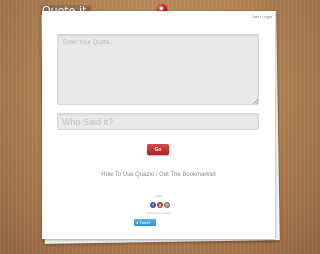  I want to click on tweet-button: ●Tweet, so click(145, 222).